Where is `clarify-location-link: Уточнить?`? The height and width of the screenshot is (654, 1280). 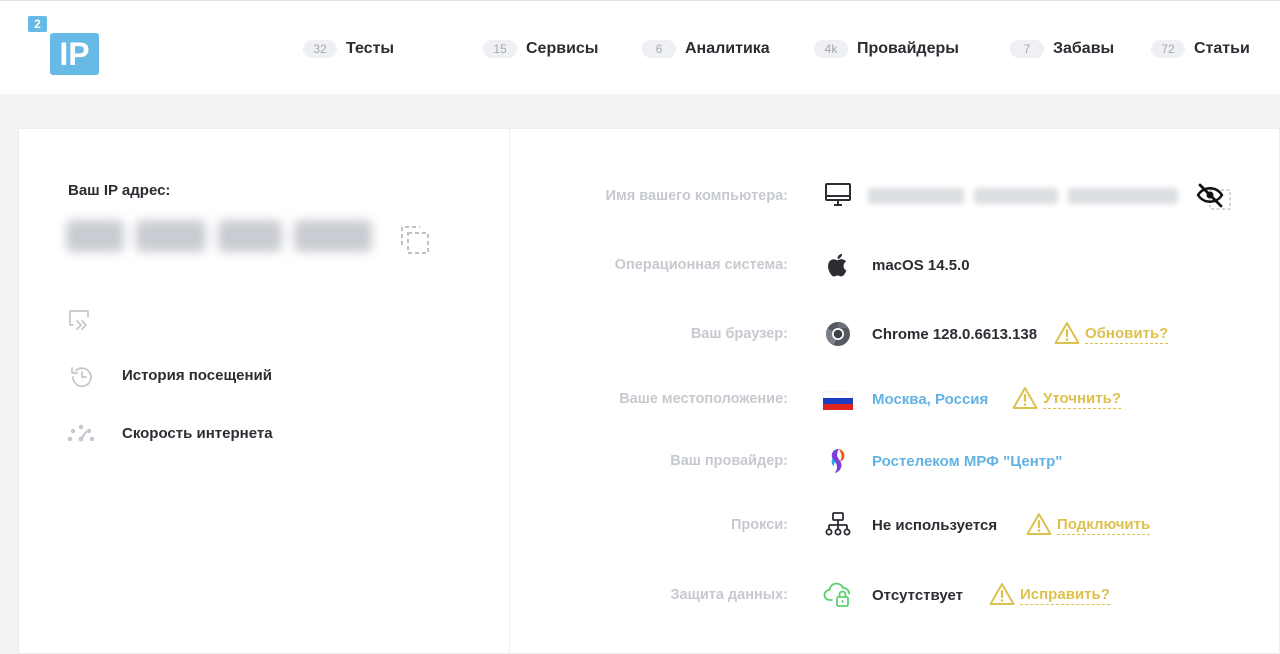
clarify-location-link: Уточнить? is located at coordinates (1082, 399).